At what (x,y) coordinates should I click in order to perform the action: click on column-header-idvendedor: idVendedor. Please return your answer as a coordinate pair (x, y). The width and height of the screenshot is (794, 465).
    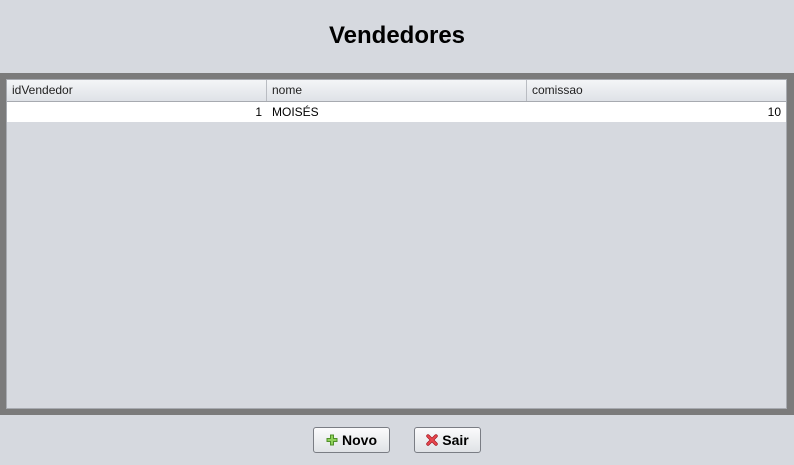
    Looking at the image, I should click on (137, 90).